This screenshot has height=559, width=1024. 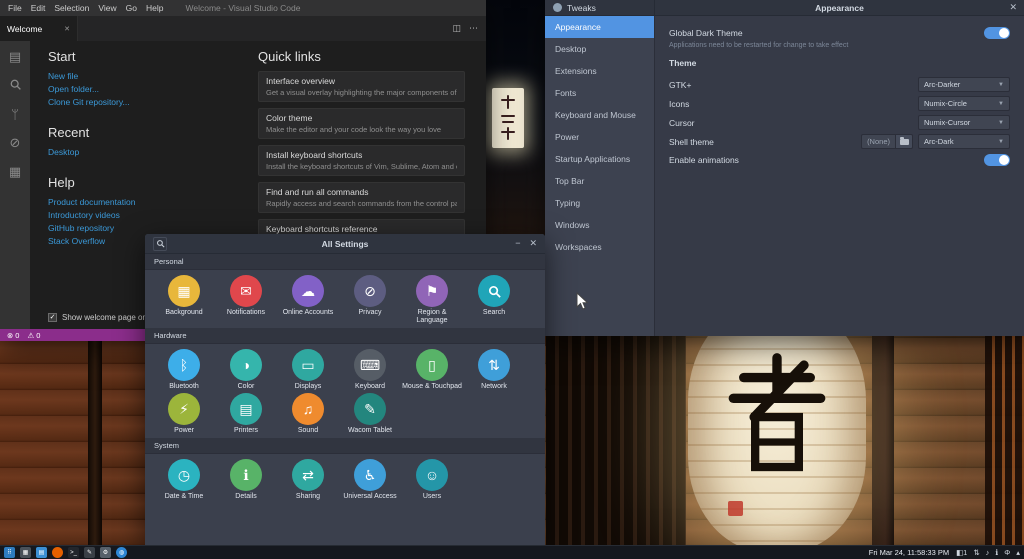 I want to click on tab-welcome: Welcome ✕, so click(x=39, y=28).